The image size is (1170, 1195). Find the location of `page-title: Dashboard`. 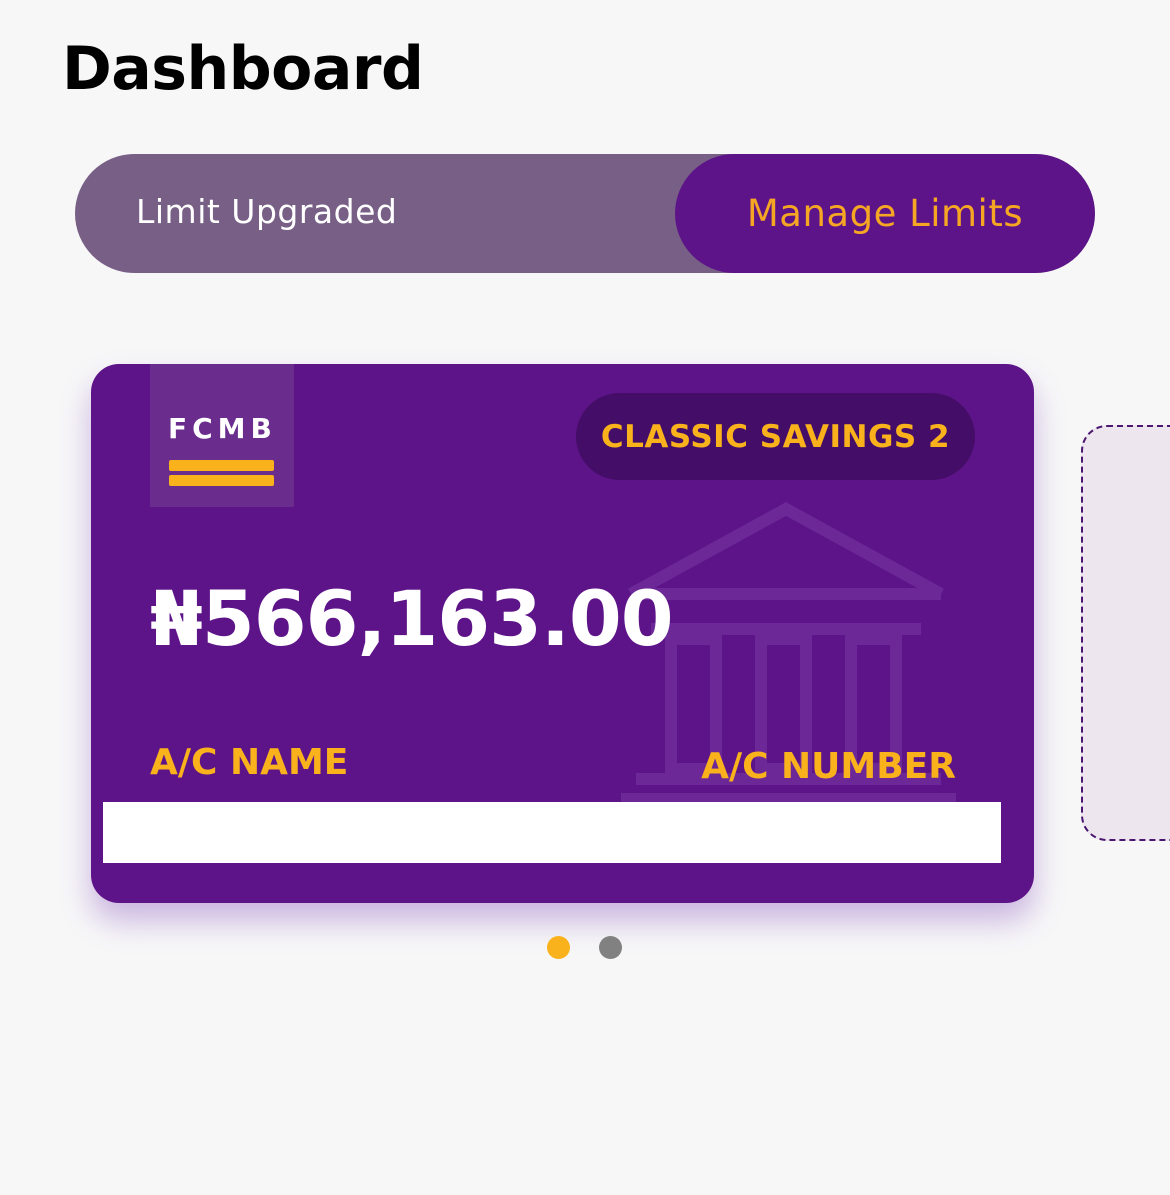

page-title: Dashboard is located at coordinates (243, 69).